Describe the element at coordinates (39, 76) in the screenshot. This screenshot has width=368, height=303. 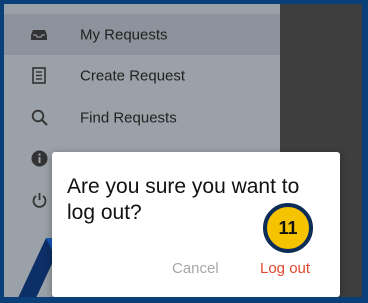
I see `form-list-icon` at that location.